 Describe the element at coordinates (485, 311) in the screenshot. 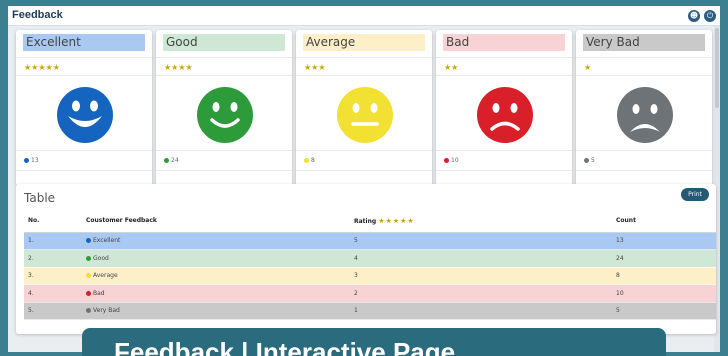

I see `cell-rating: 1` at that location.